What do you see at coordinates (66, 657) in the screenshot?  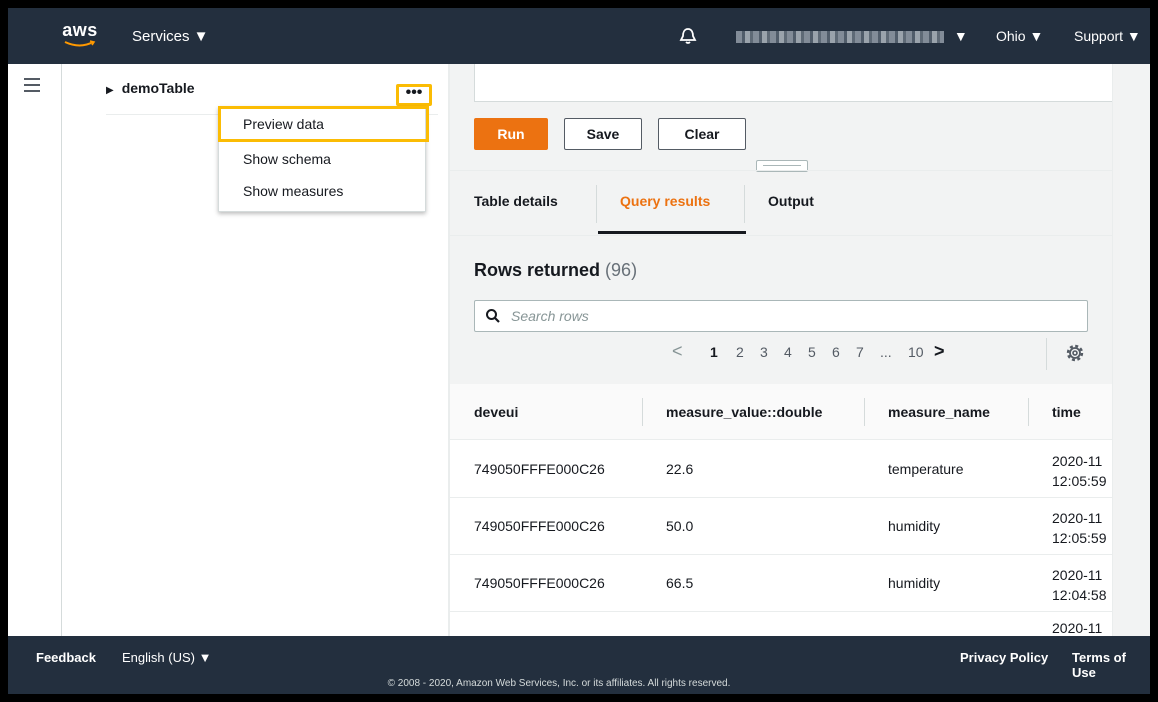 I see `feedback-link: Feedback` at bounding box center [66, 657].